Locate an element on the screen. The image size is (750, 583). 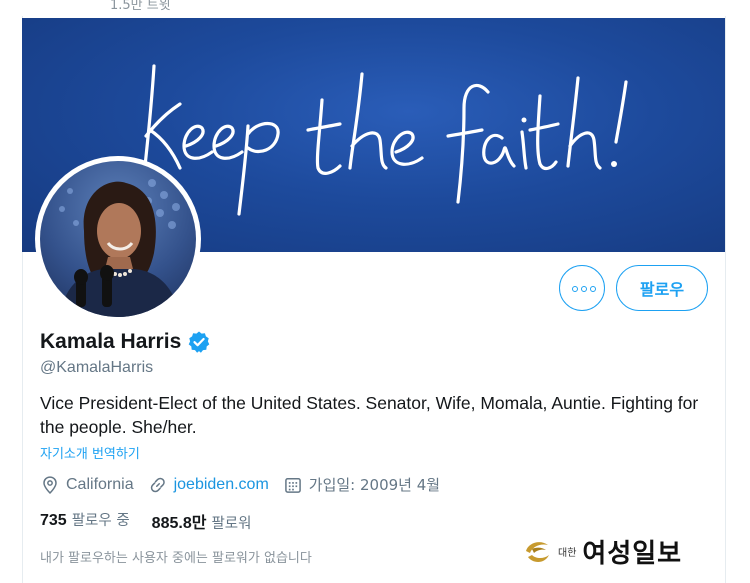
watermark-brand-text: 여성일보 is located at coordinates (632, 554).